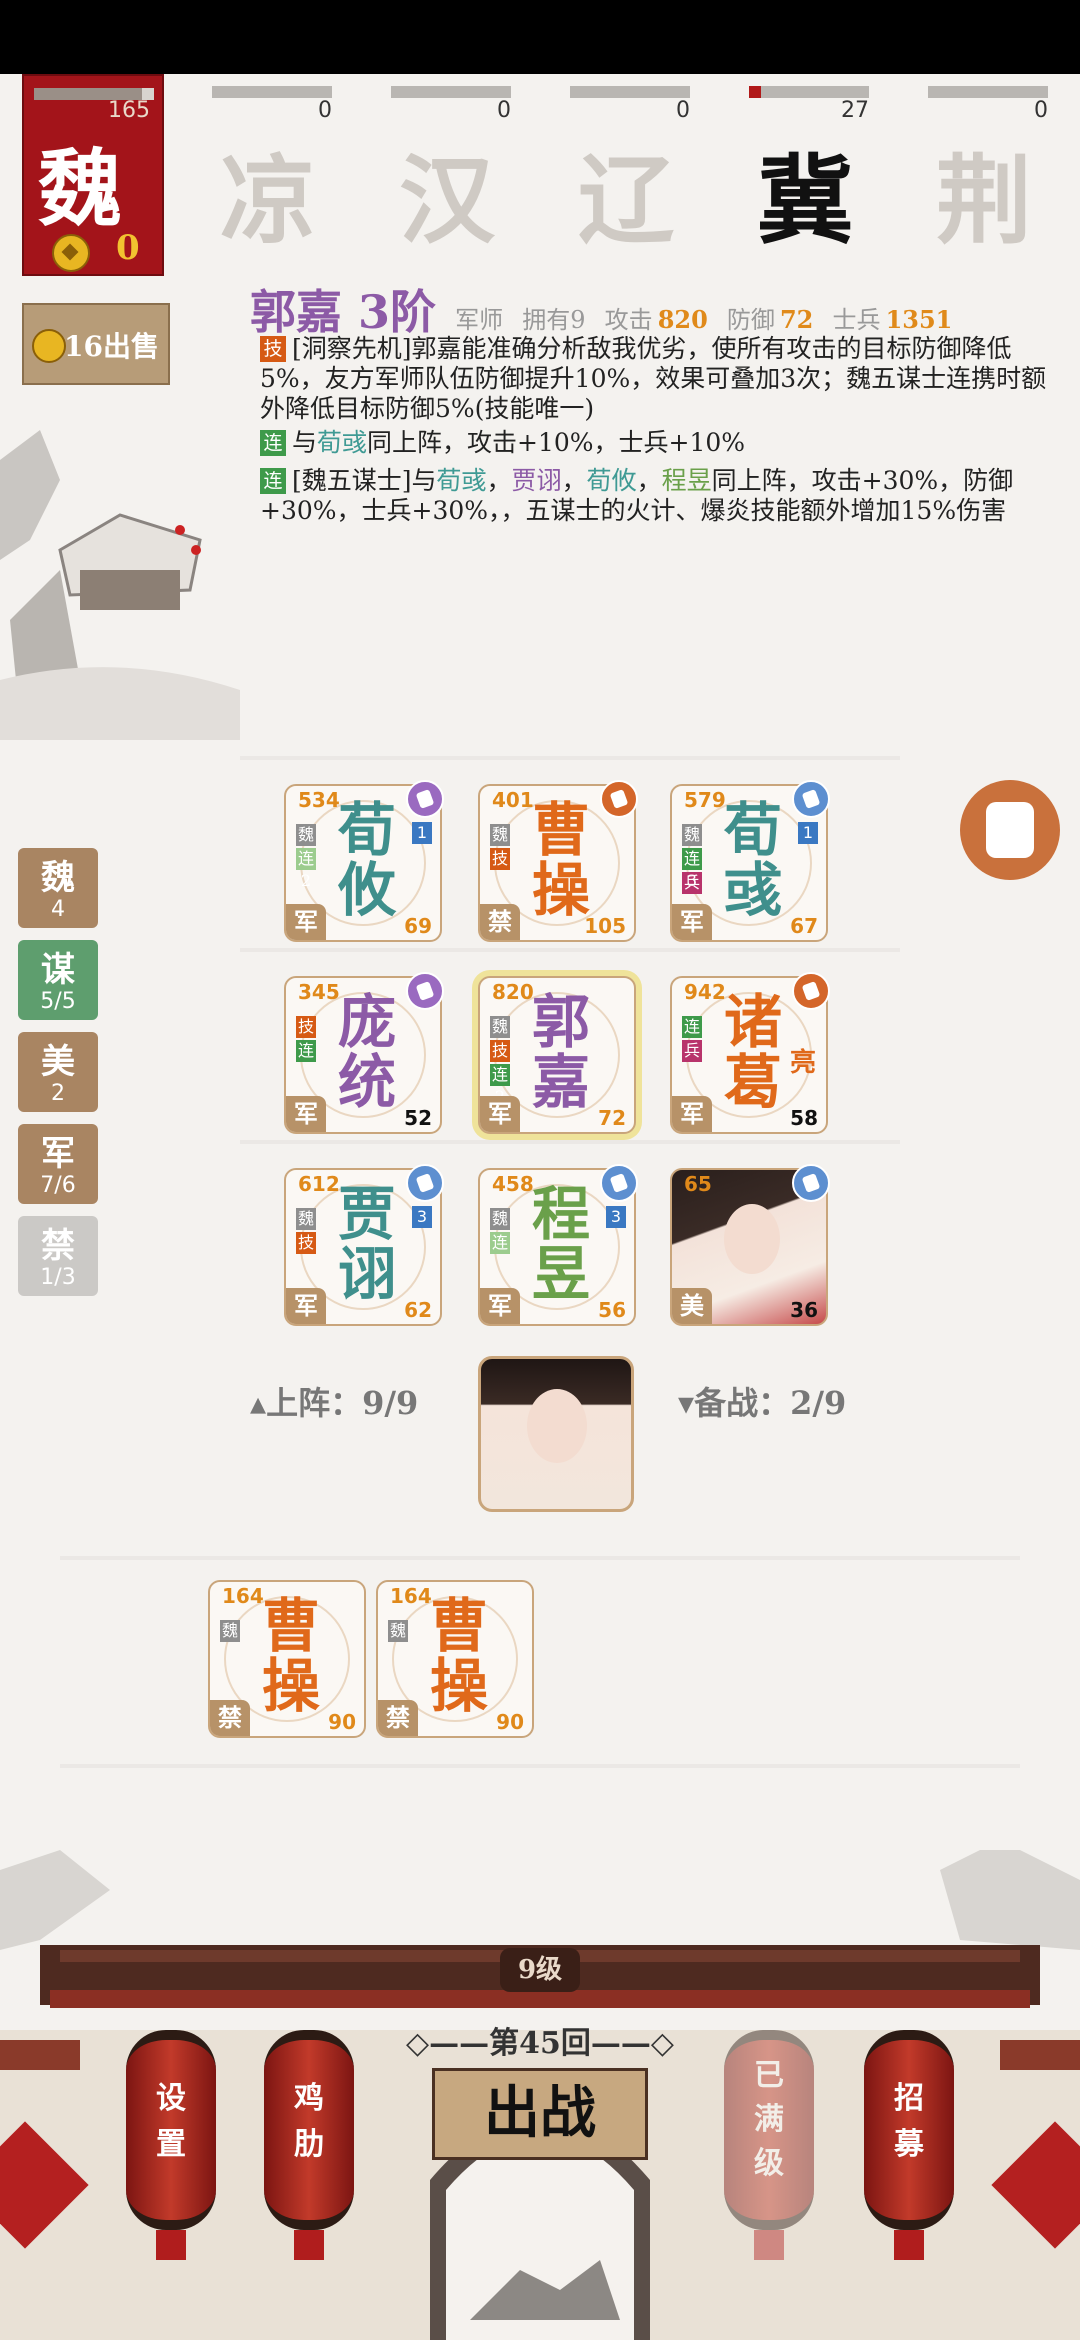 The image size is (1080, 2340). Describe the element at coordinates (909, 2145) in the screenshot. I see `recruit-button: 招募` at that location.